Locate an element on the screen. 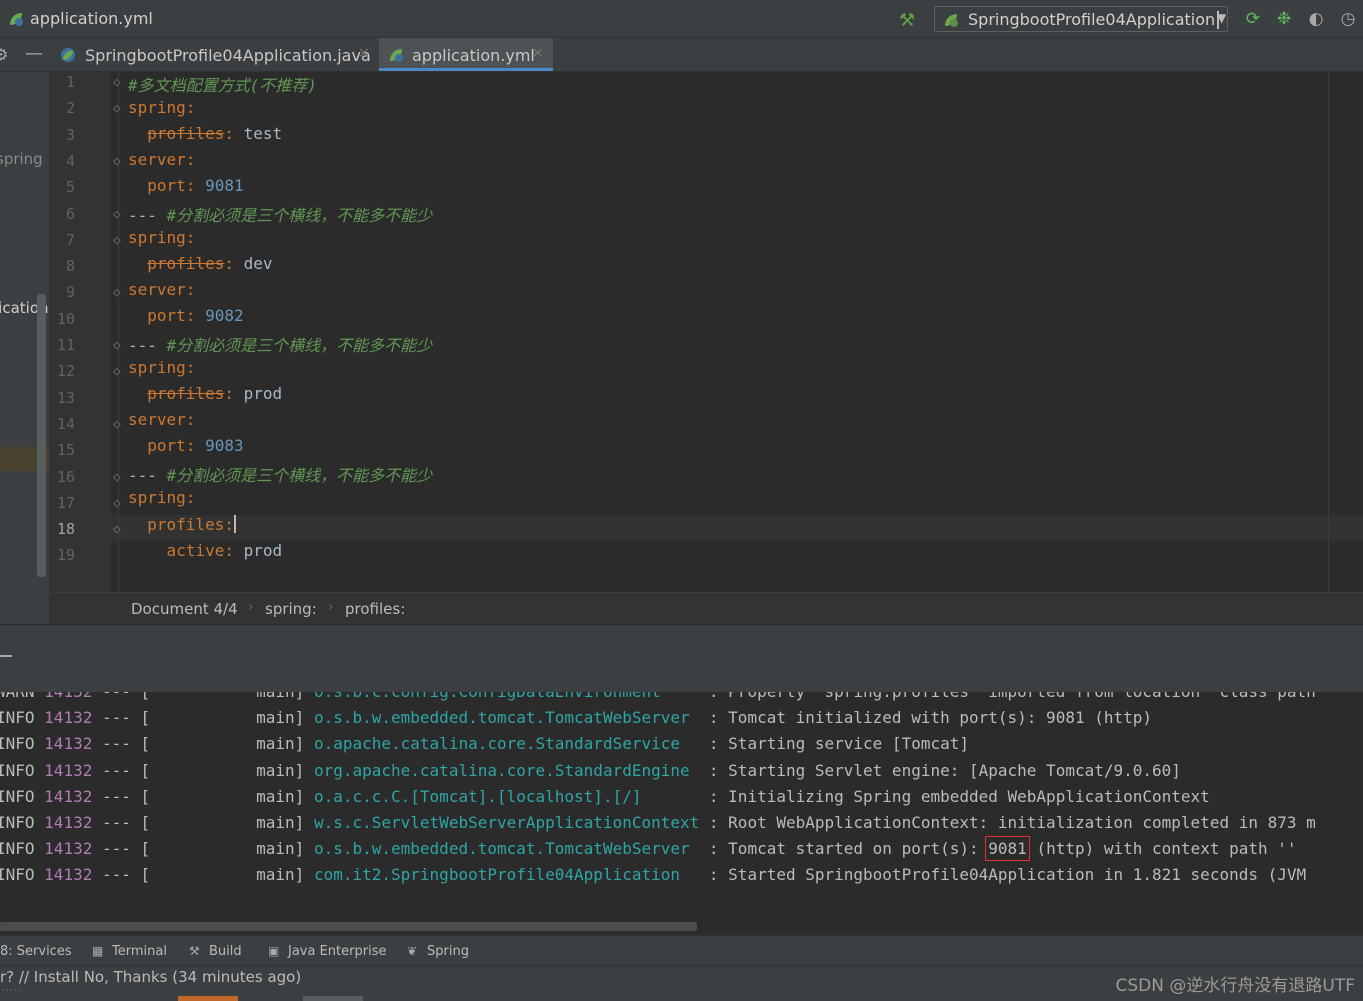 The width and height of the screenshot is (1363, 1001). breadcrumb-document: Document 4/4 is located at coordinates (184, 609).